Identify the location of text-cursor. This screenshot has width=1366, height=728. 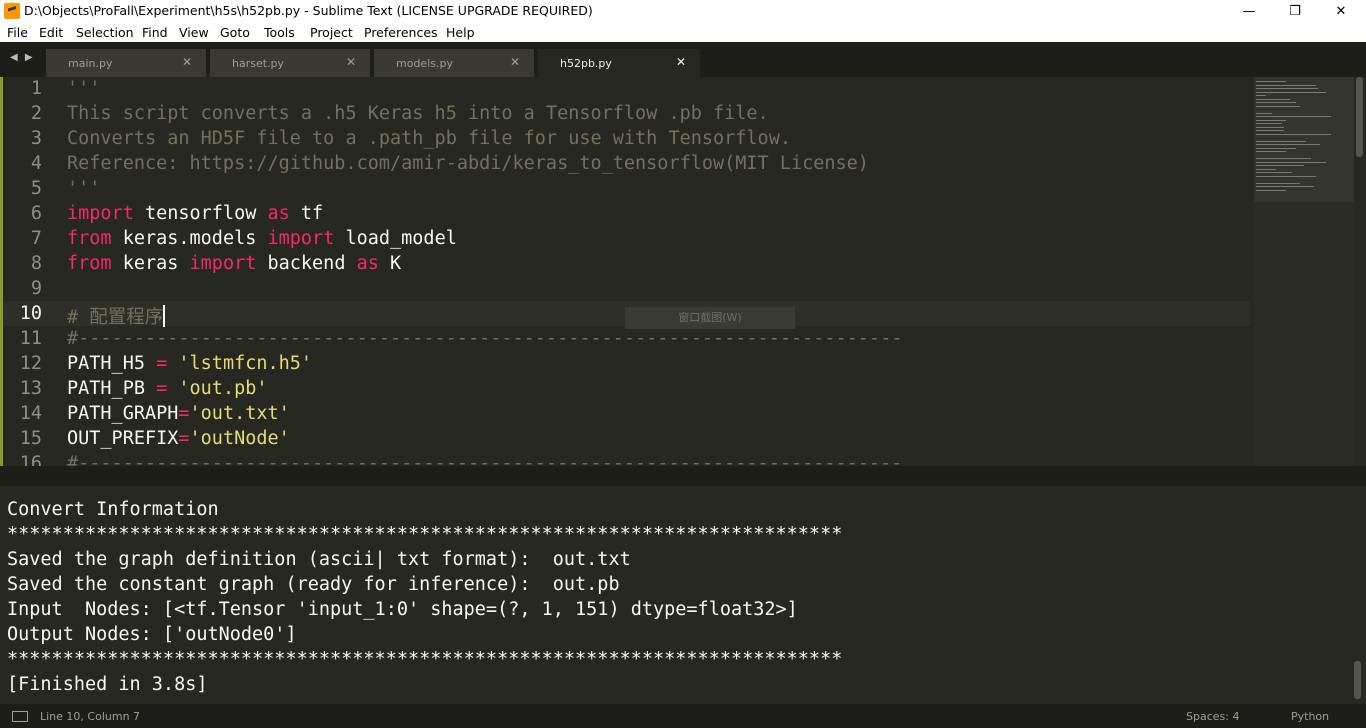
(164, 316).